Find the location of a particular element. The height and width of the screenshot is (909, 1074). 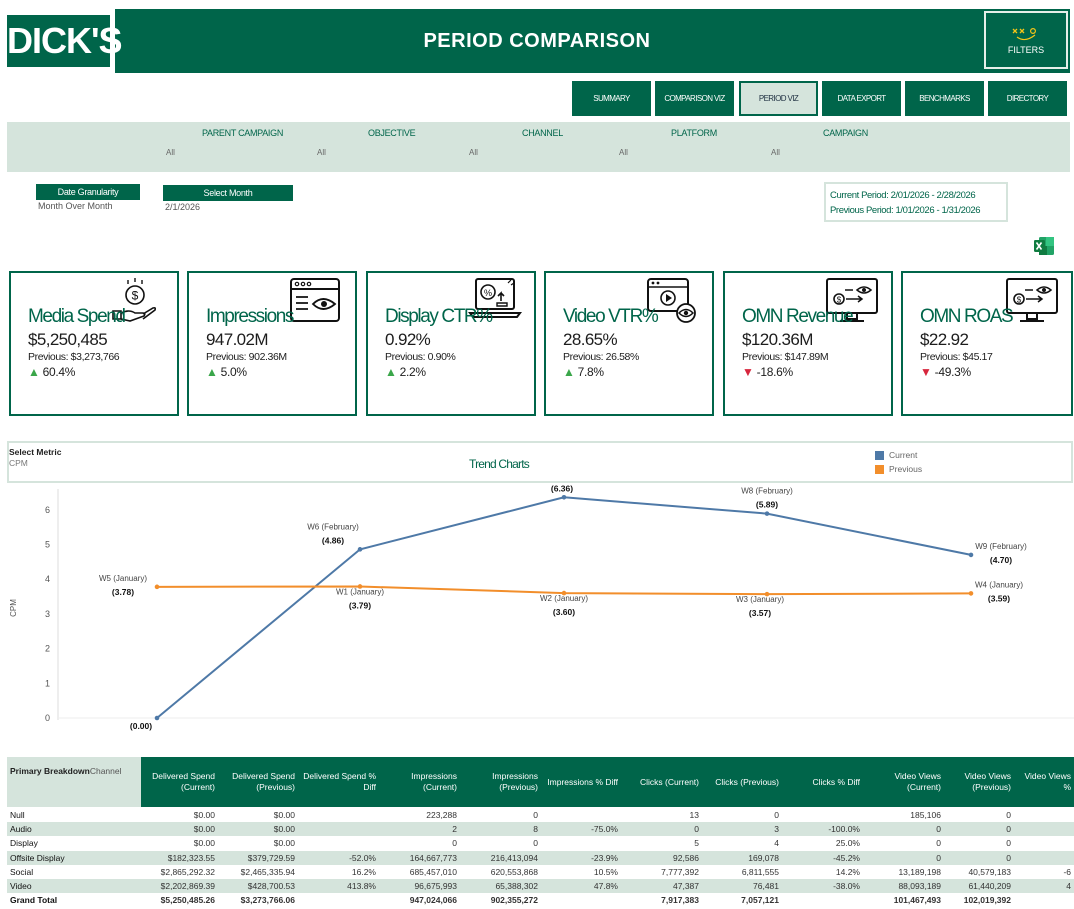

column-header: Video Views (Previous) is located at coordinates (982, 782).